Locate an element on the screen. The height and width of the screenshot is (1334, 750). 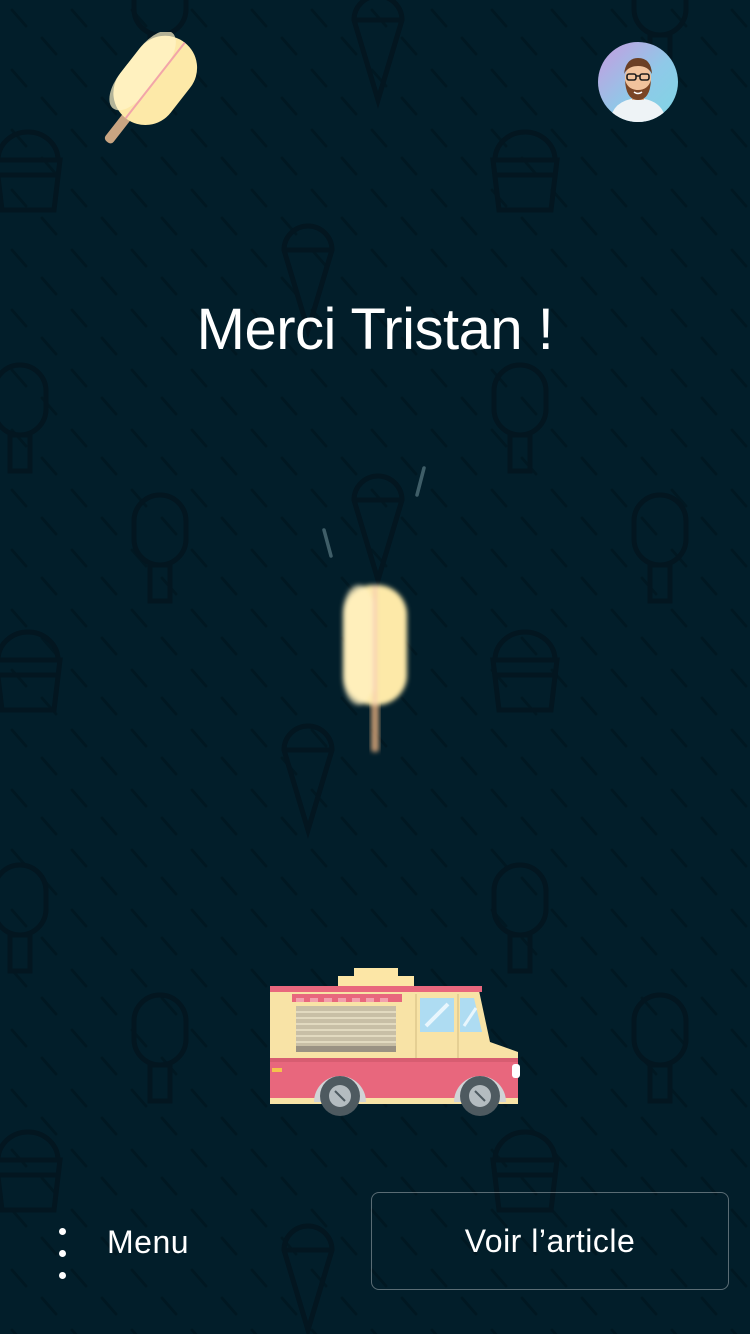
ice-cream-truck-icon is located at coordinates (395, 1042).